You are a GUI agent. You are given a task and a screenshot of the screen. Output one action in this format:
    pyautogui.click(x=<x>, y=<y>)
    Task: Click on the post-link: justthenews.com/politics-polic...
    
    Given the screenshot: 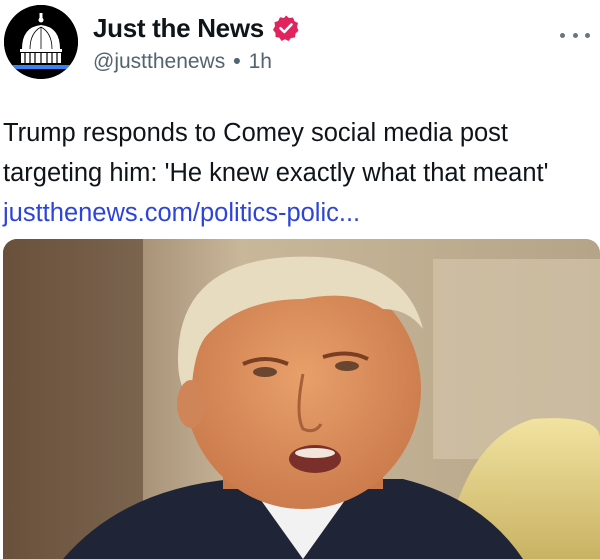 What is the action you would take?
    pyautogui.click(x=181, y=213)
    